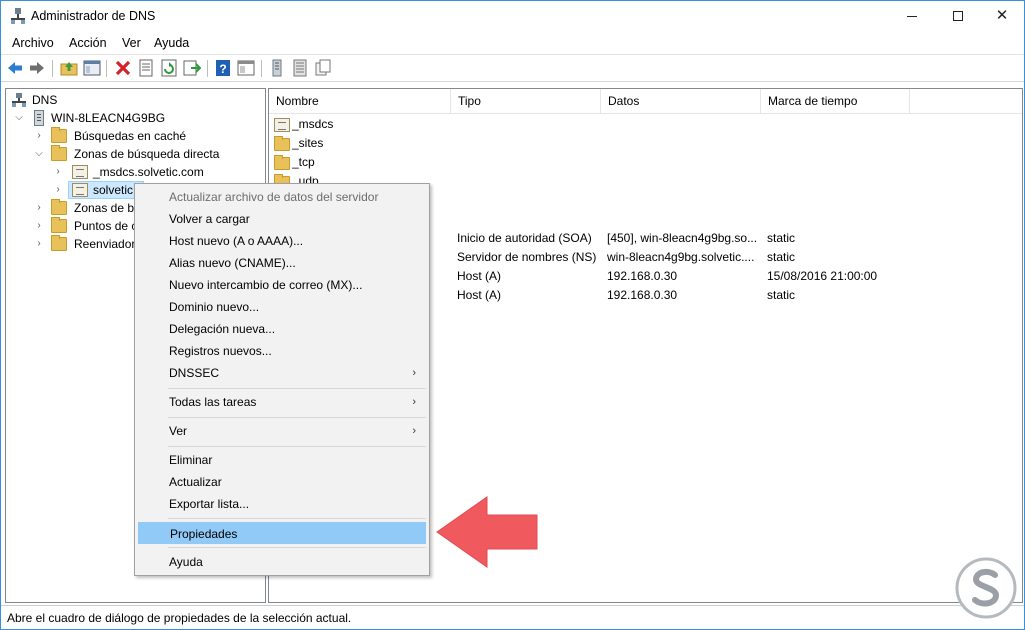  I want to click on help-icon: ?, so click(223, 68).